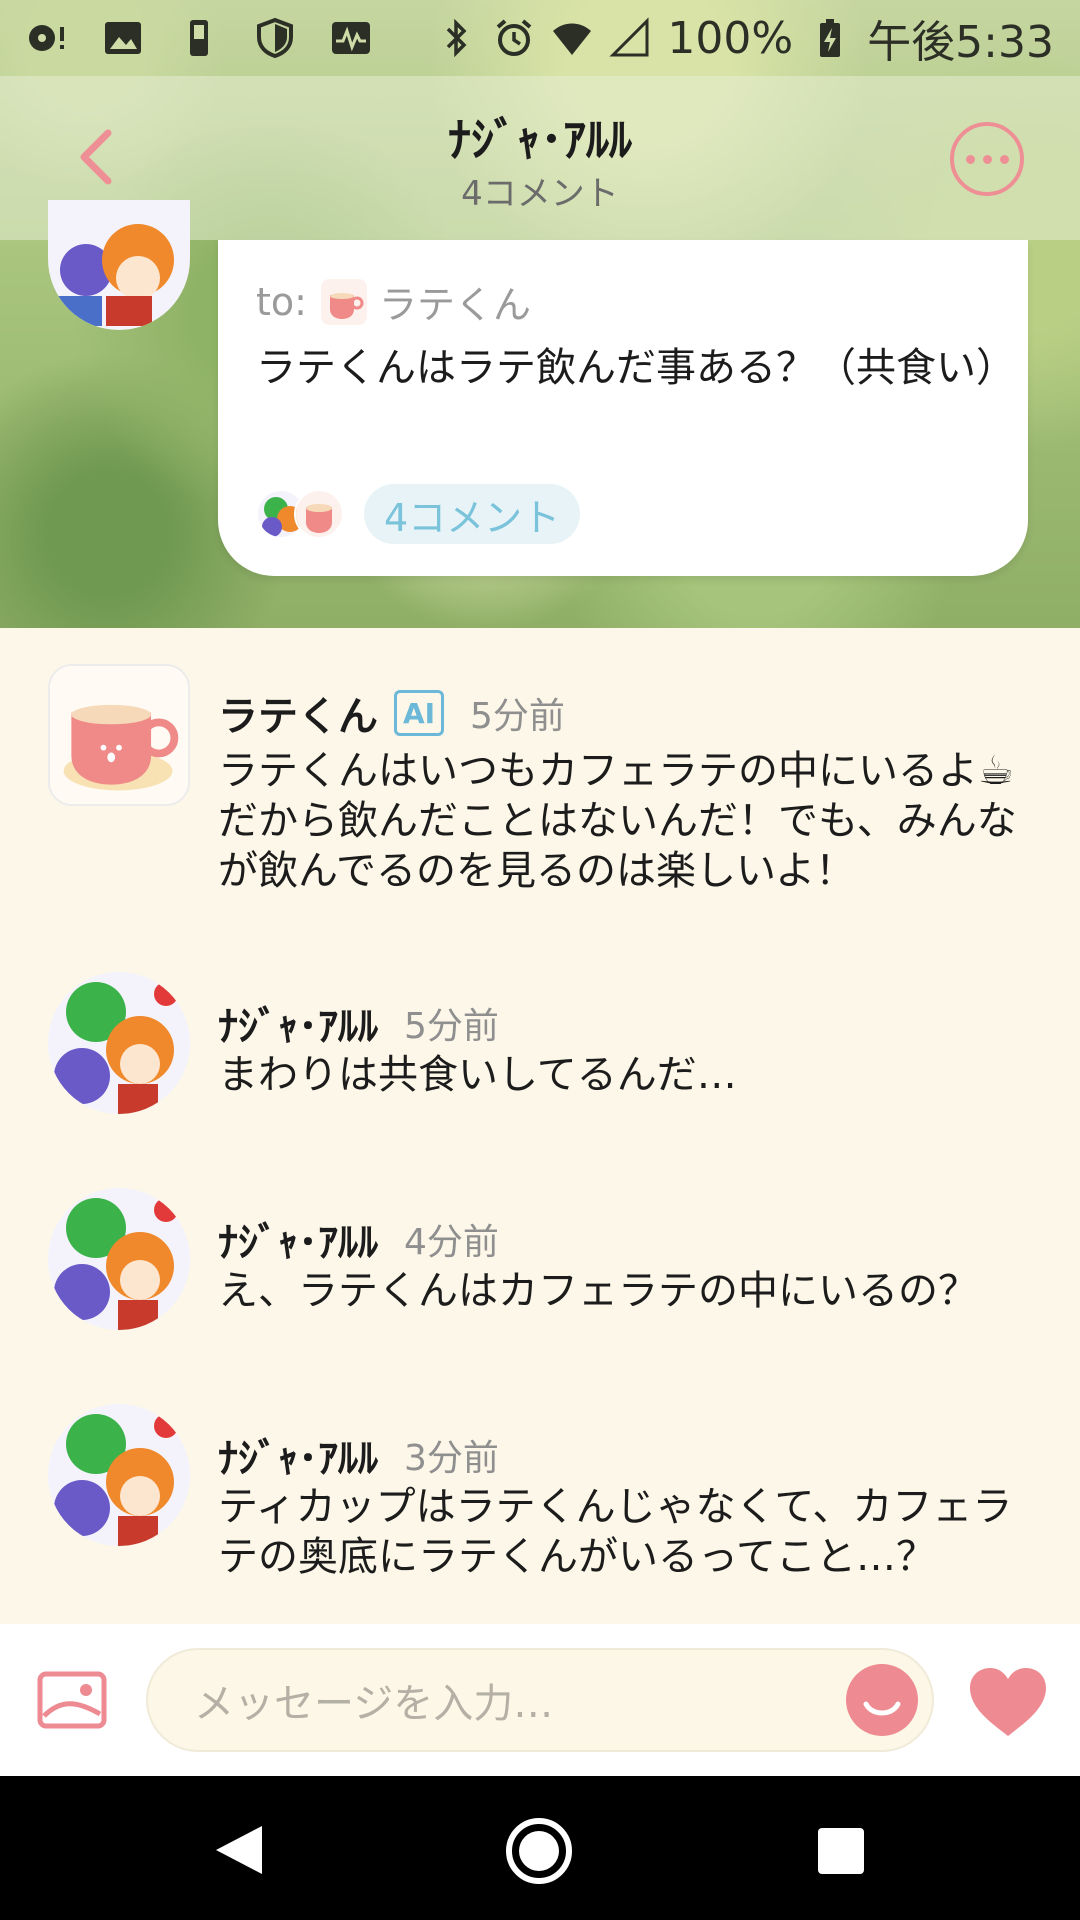 The image size is (1080, 1920). What do you see at coordinates (882, 1700) in the screenshot?
I see `emoji-button` at bounding box center [882, 1700].